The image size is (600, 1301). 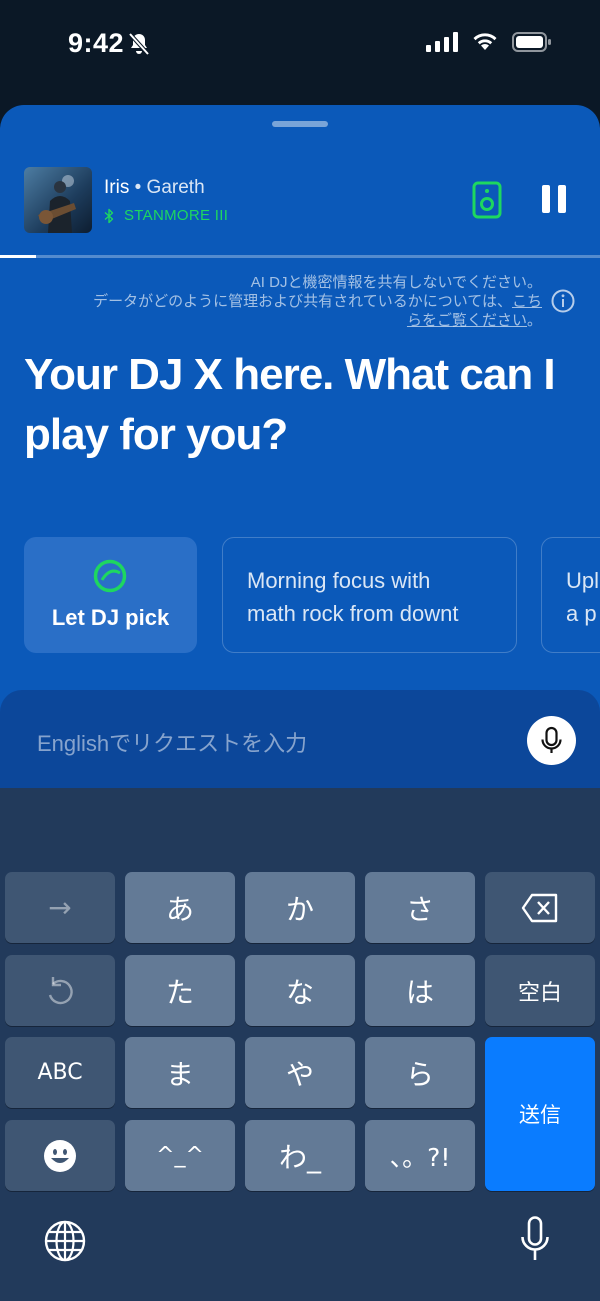 What do you see at coordinates (300, 1072) in the screenshot?
I see `key-ya: や` at bounding box center [300, 1072].